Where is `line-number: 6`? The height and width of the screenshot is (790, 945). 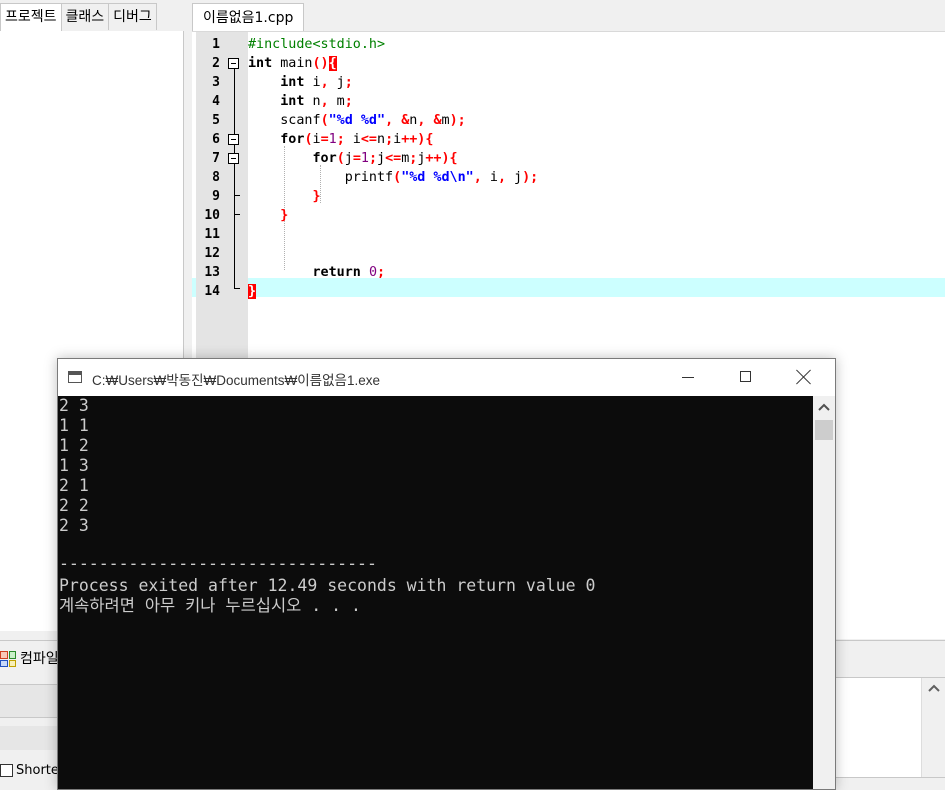 line-number: 6 is located at coordinates (216, 139).